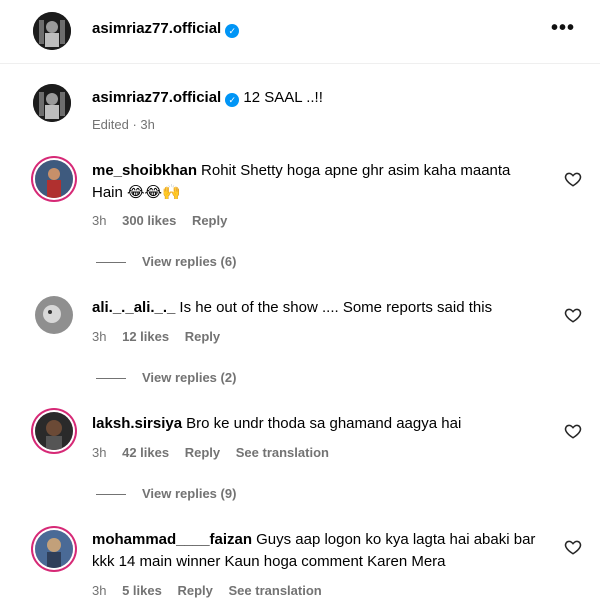 The image size is (600, 600). What do you see at coordinates (213, 590) in the screenshot?
I see `comment-actions: 3h 5 likes Reply See translation` at bounding box center [213, 590].